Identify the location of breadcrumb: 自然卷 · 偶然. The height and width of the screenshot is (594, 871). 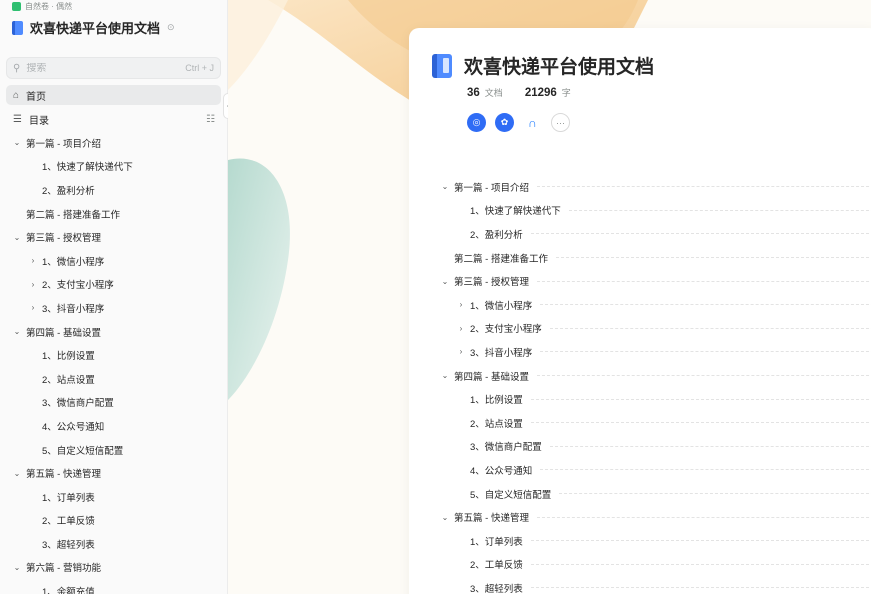
(42, 6).